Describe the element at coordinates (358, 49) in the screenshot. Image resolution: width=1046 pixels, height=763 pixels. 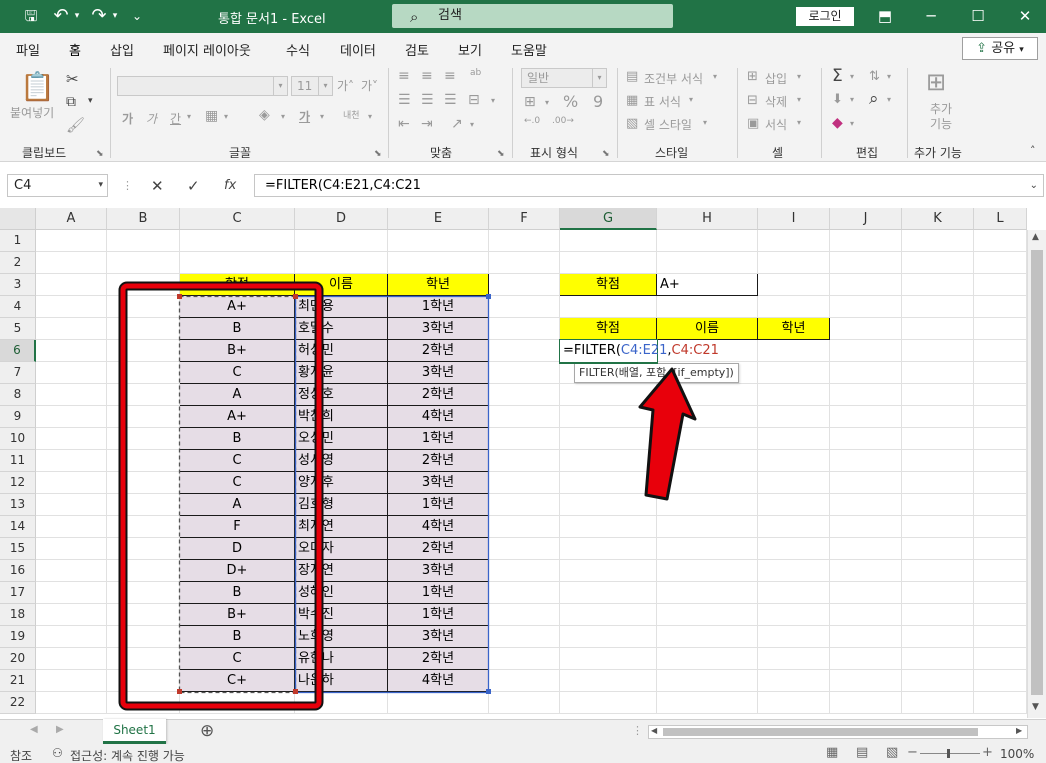
I see `tab-data: 데이터` at that location.